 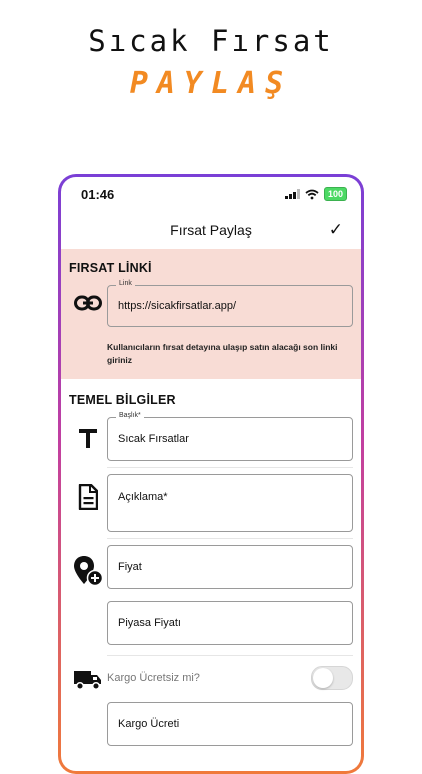 What do you see at coordinates (149, 623) in the screenshot?
I see `market-price-placeholder: Piyasa Fiyatı` at bounding box center [149, 623].